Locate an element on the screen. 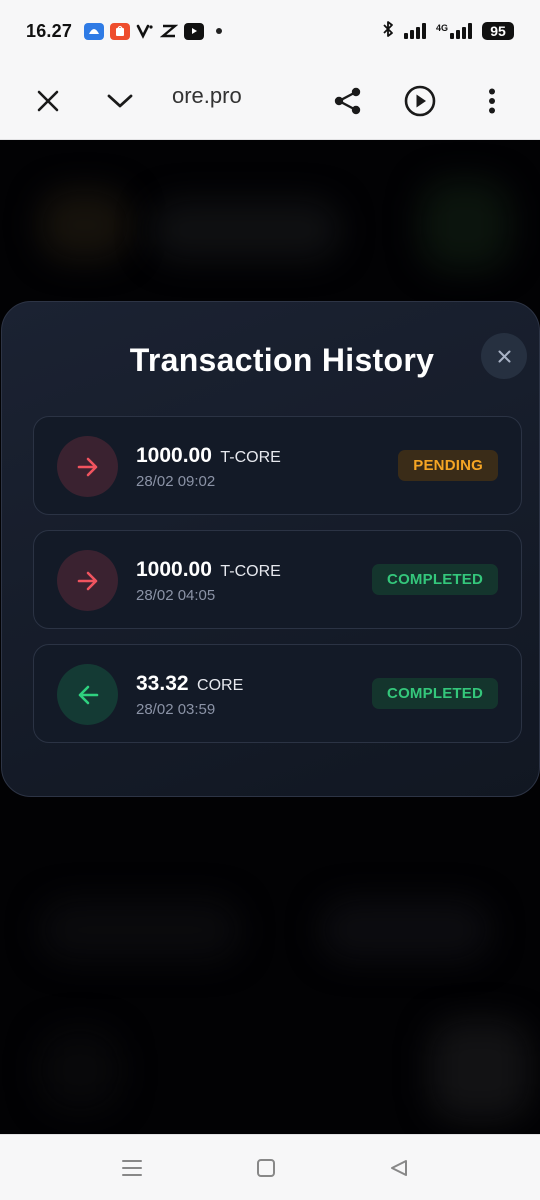 The width and height of the screenshot is (540, 1200). home-button is located at coordinates (266, 1168).